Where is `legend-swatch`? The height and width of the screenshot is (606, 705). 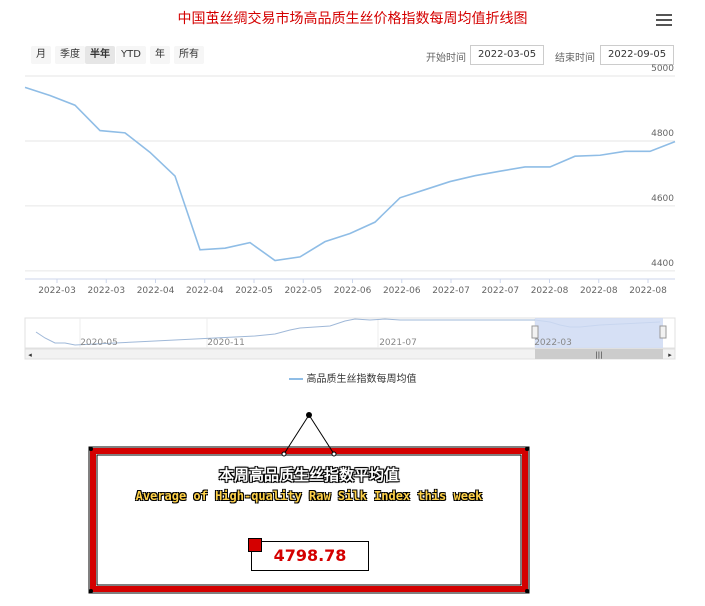
legend-swatch is located at coordinates (295, 379).